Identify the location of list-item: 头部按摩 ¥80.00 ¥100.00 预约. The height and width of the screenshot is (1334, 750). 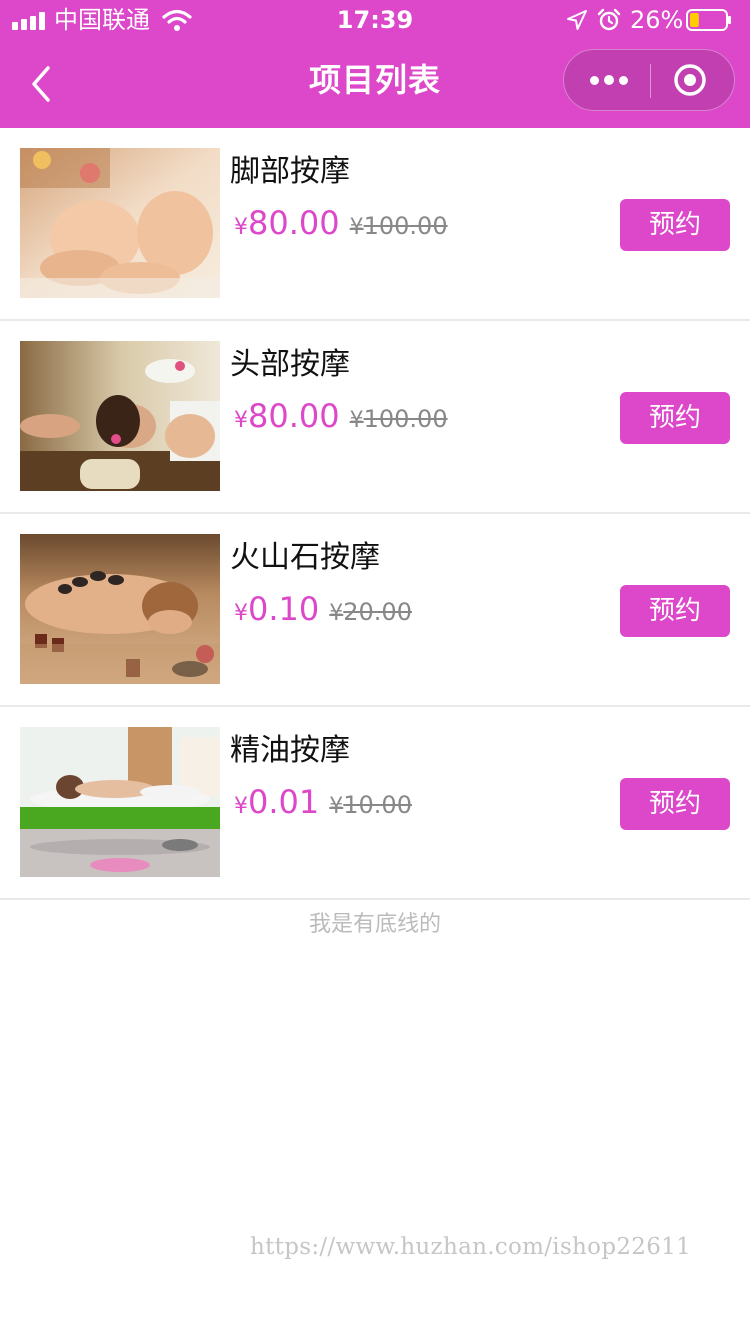
(375, 417).